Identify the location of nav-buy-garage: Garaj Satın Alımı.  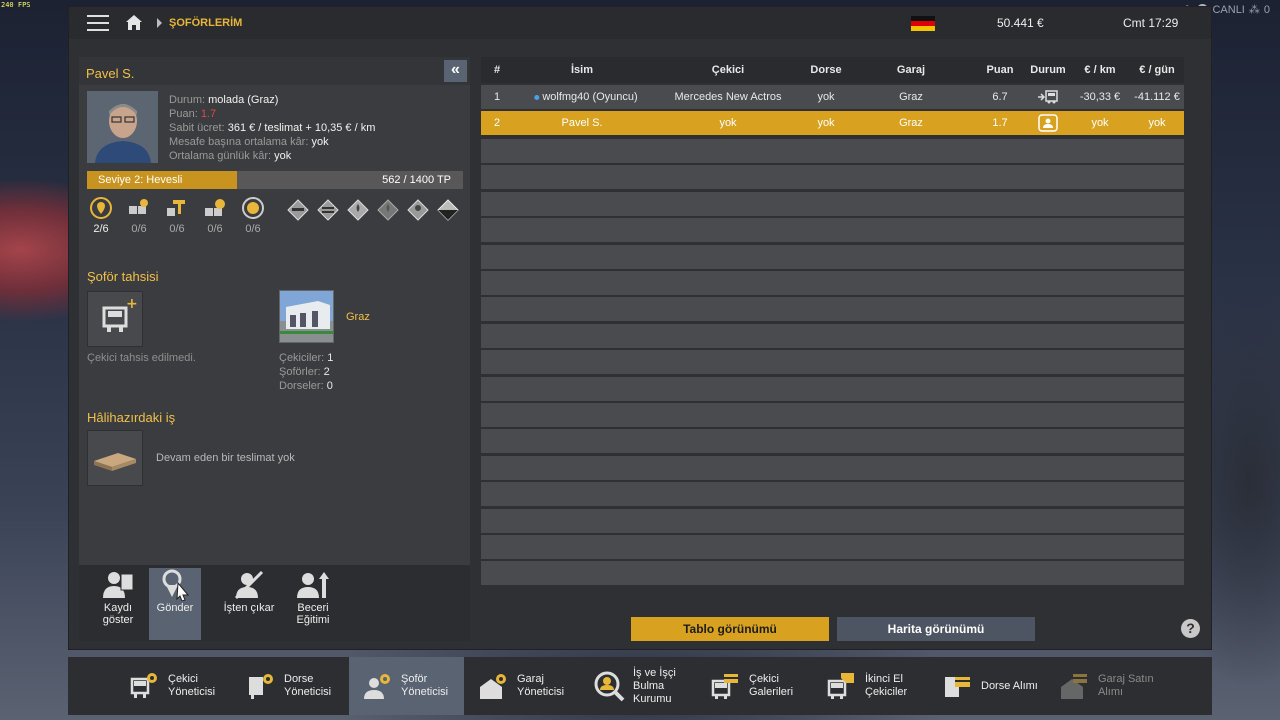
(1103, 686).